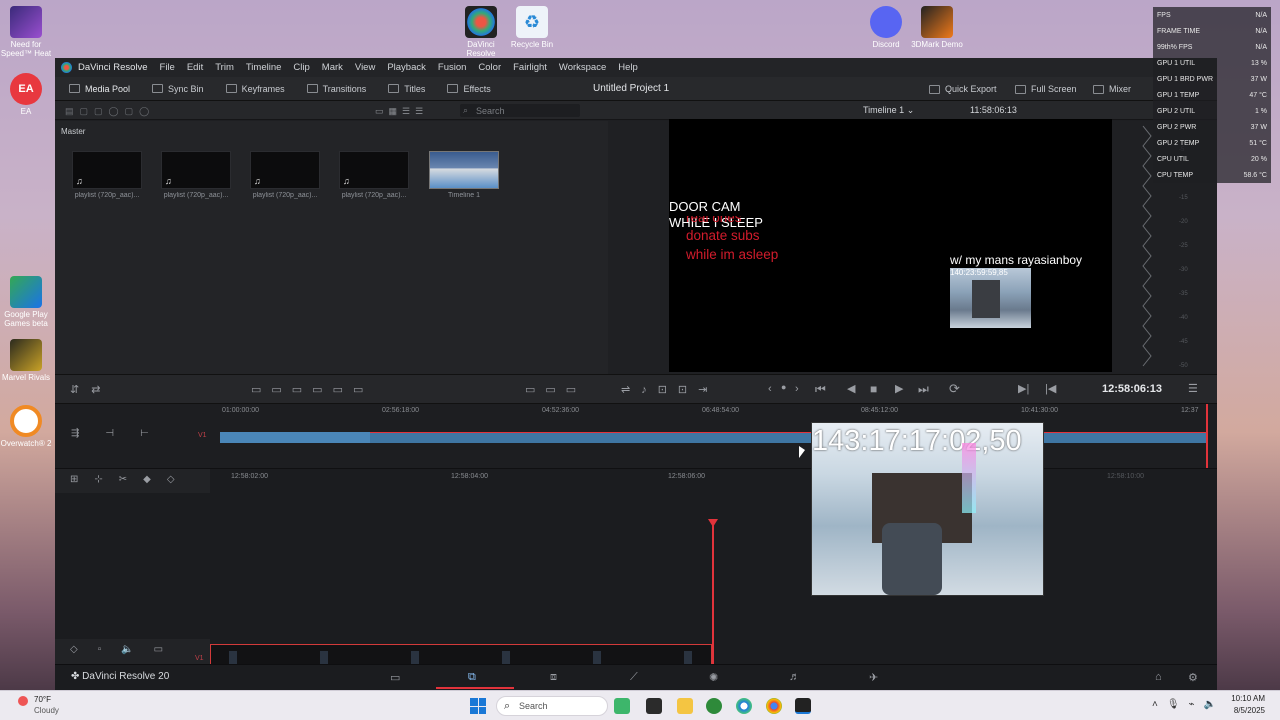 Image resolution: width=1280 pixels, height=720 pixels. Describe the element at coordinates (530, 67) in the screenshot. I see `menu-fairlight: Fairlight` at that location.